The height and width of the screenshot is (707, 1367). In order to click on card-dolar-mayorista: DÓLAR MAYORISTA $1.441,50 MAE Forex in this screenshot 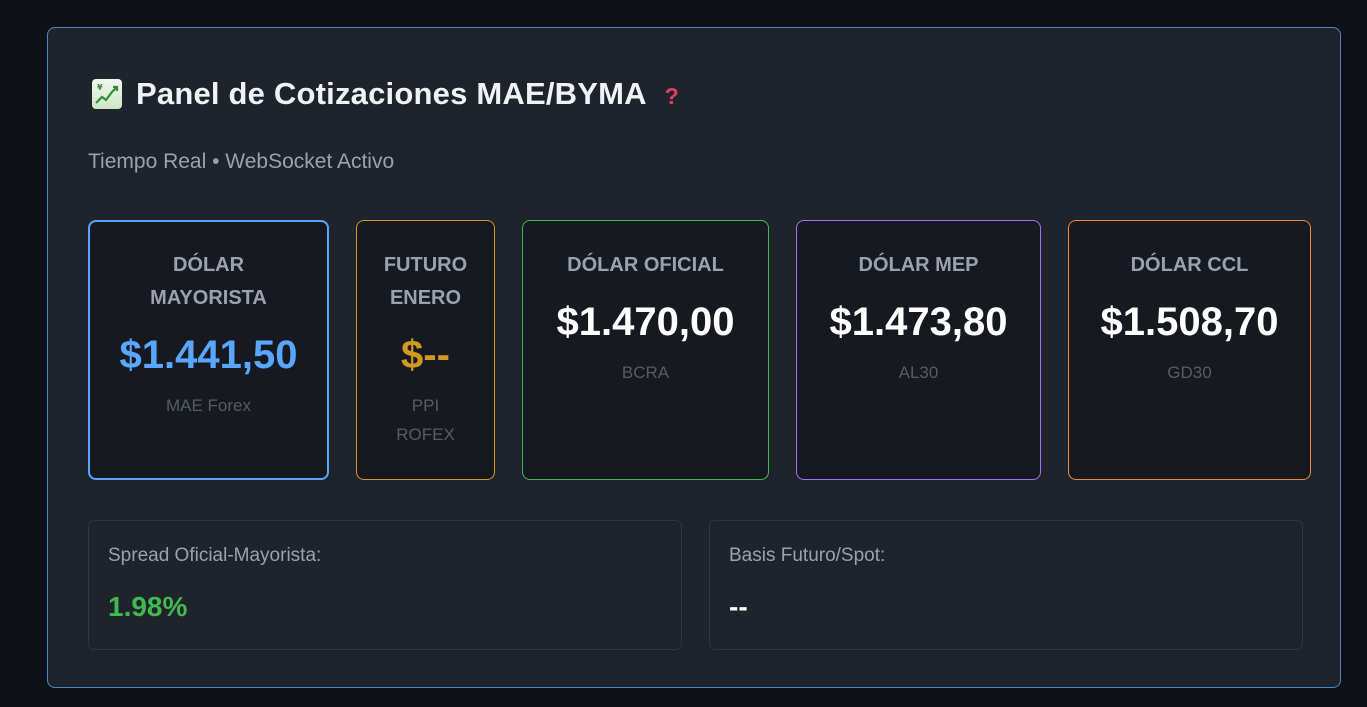, I will do `click(208, 350)`.